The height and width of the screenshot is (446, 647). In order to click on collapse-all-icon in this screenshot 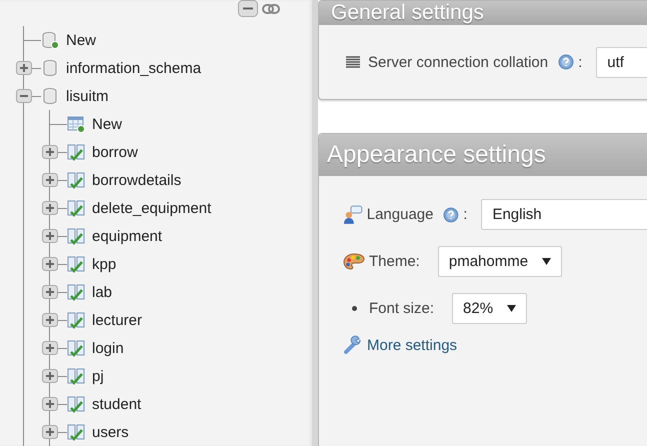, I will do `click(248, 8)`.